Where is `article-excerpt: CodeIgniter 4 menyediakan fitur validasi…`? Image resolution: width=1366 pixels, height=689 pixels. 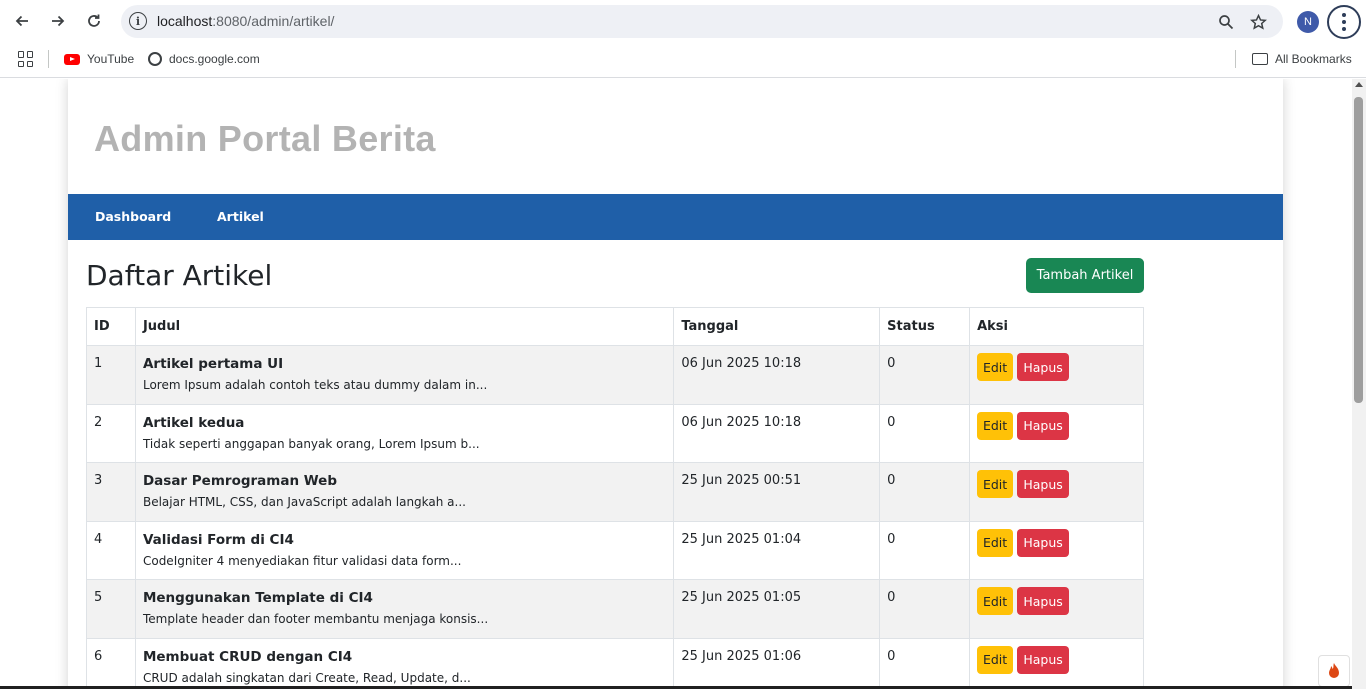 article-excerpt: CodeIgniter 4 menyediakan fitur validasi… is located at coordinates (302, 560).